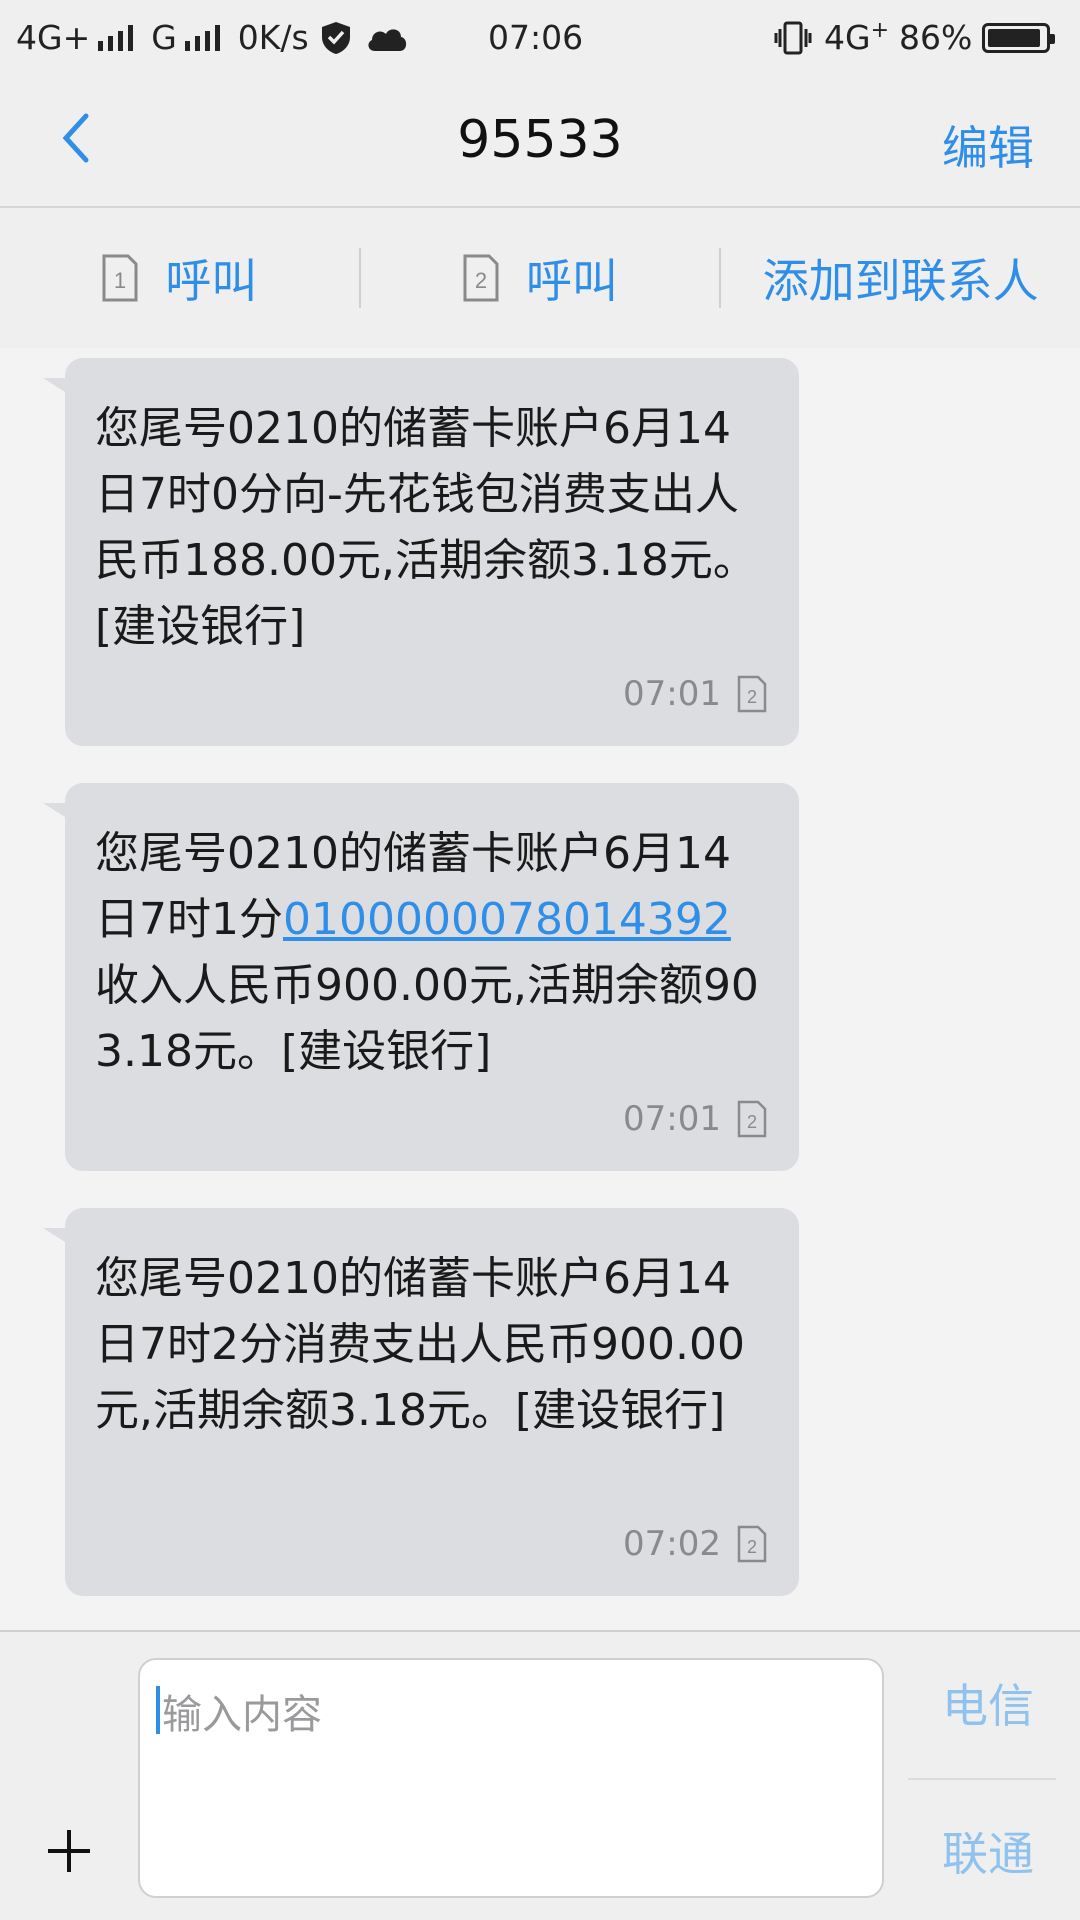 The height and width of the screenshot is (1920, 1080). I want to click on status-time: 07:06, so click(536, 37).